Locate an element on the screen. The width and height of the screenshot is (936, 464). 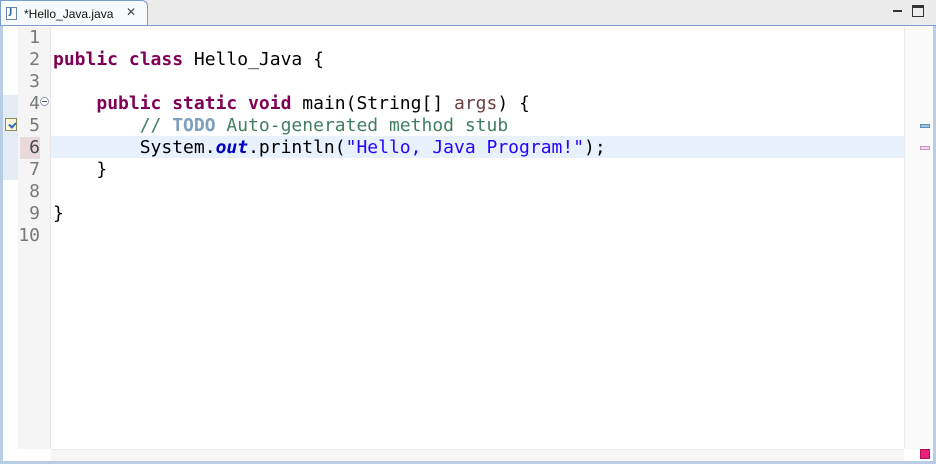
line-number: 3 is located at coordinates (34, 81).